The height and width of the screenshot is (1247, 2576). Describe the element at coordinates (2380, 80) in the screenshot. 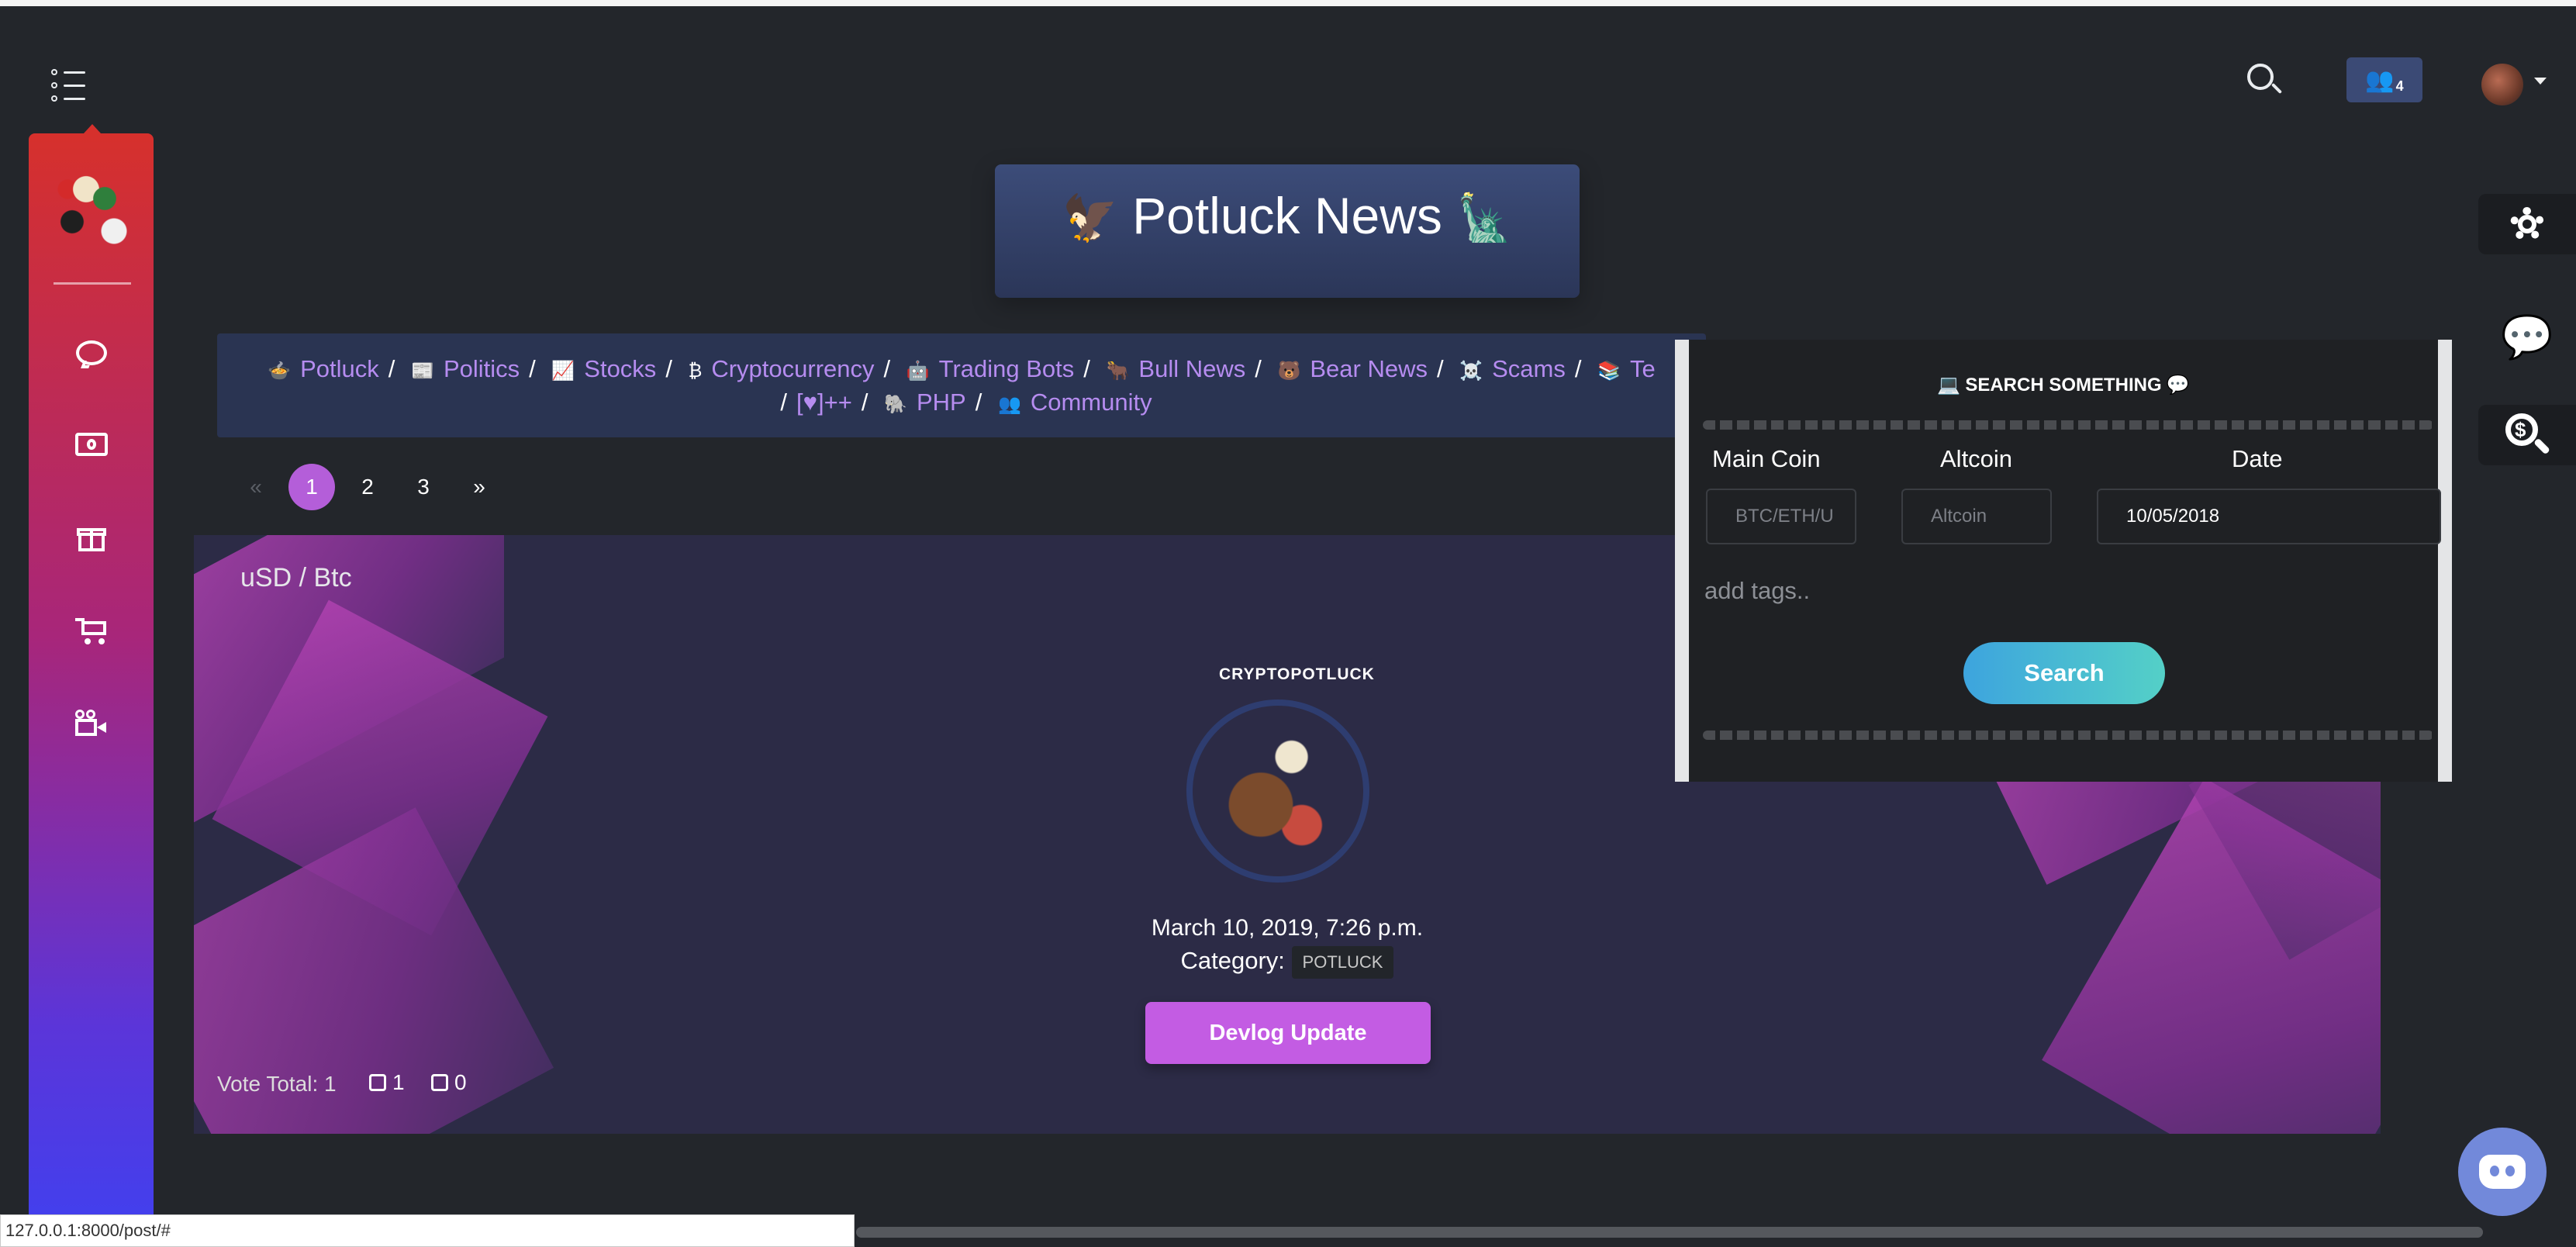

I see `users-icon: 👥` at that location.